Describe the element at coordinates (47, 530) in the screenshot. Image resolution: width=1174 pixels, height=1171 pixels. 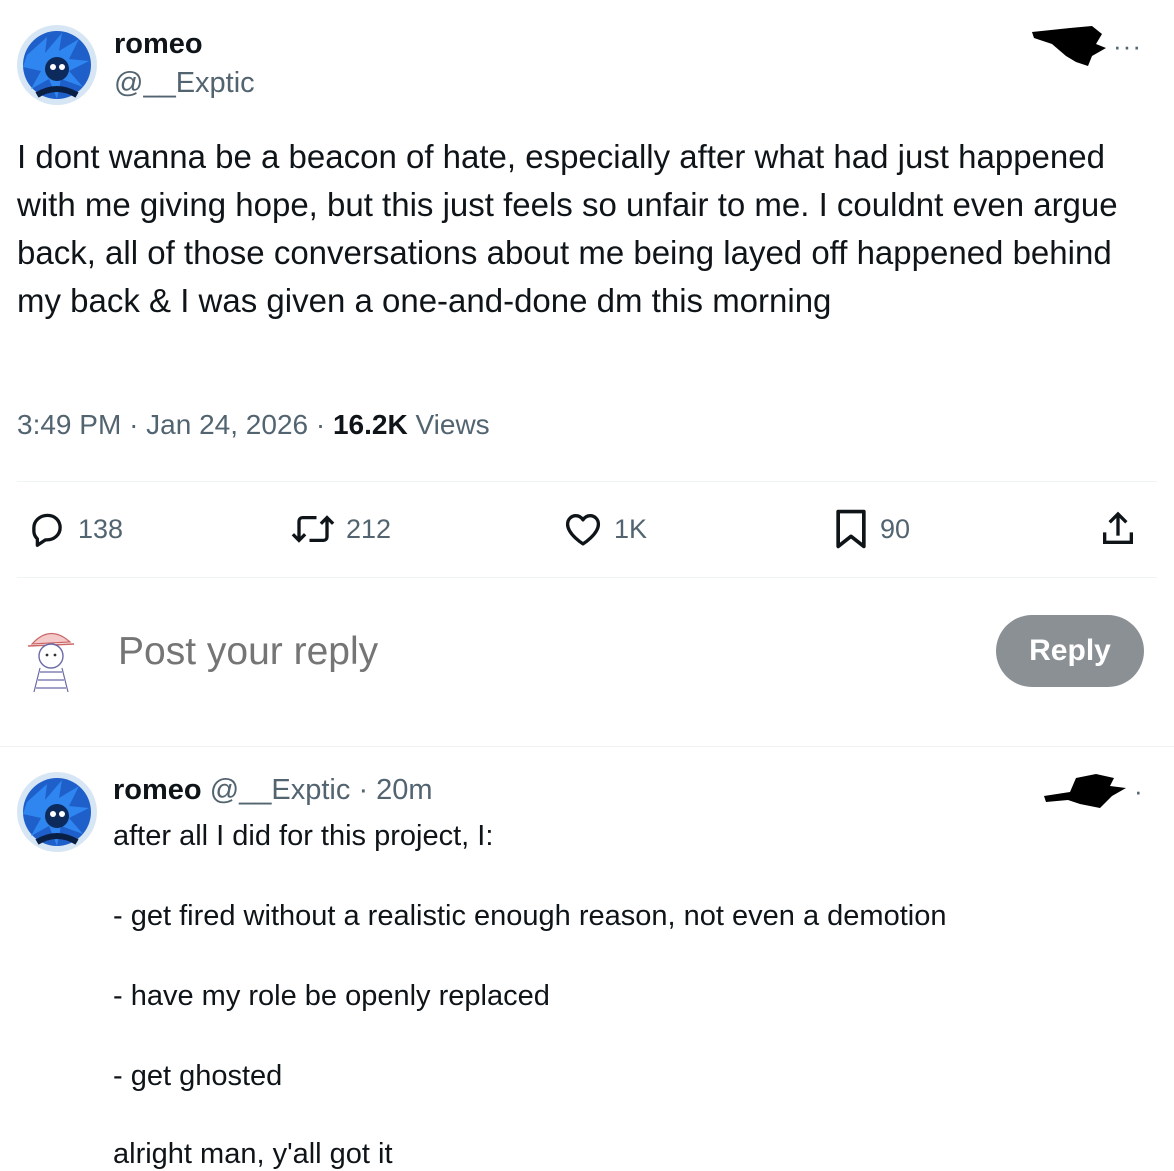
I see `reply-icon` at that location.